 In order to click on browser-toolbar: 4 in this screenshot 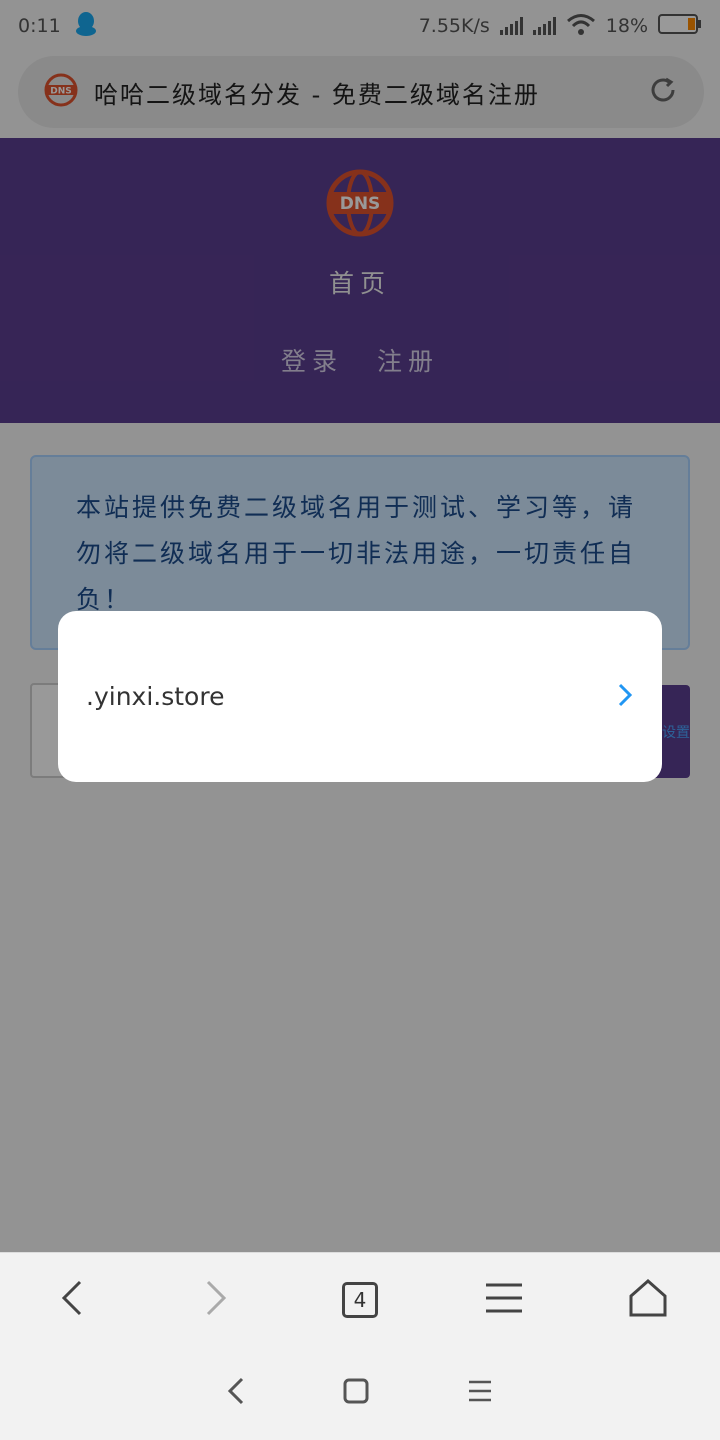, I will do `click(360, 1299)`.